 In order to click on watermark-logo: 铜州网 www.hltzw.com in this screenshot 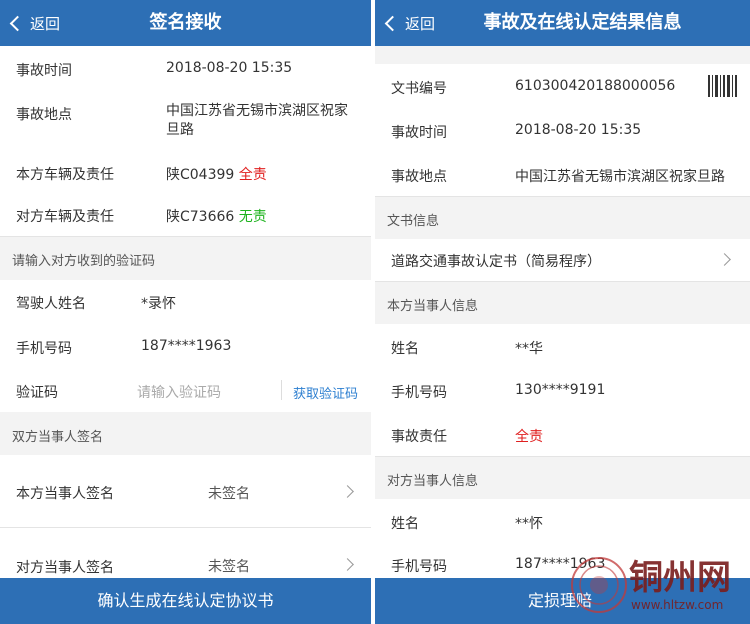, I will do `click(656, 585)`.